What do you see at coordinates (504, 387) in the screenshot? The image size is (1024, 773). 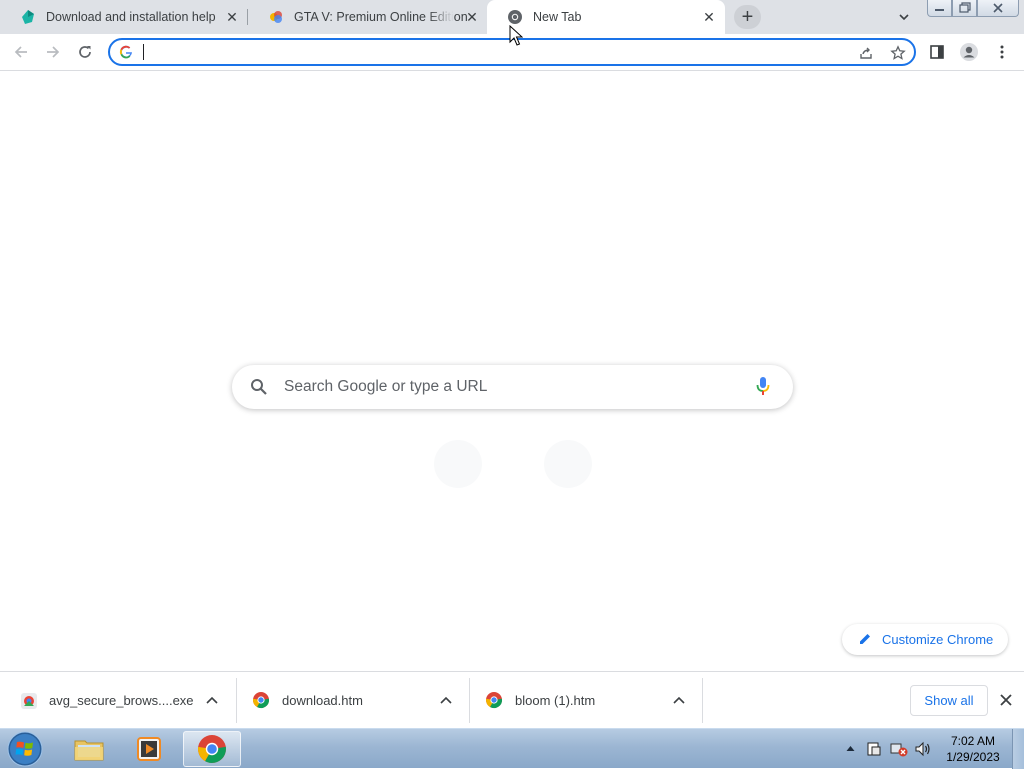 I see `ntp-search-input` at bounding box center [504, 387].